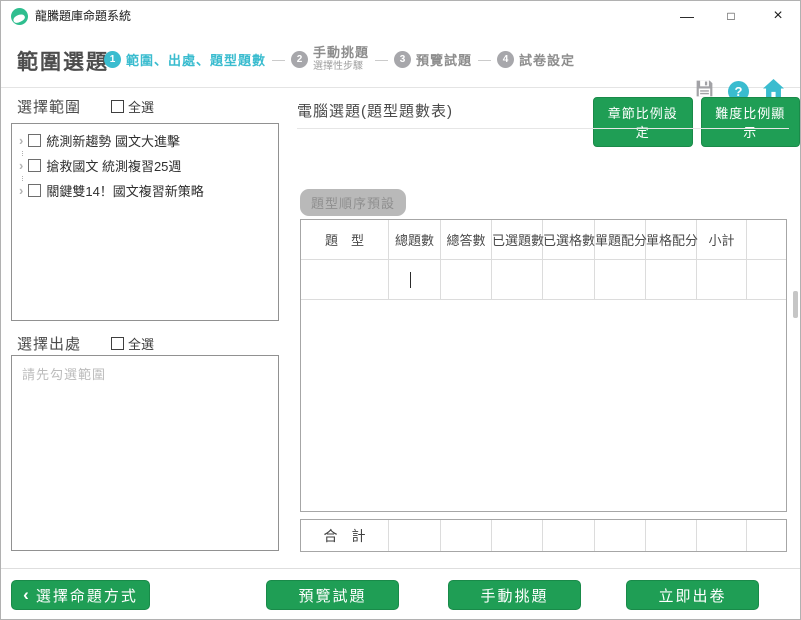  I want to click on step-1-label: 範圍、出處、題型題數, so click(196, 60).